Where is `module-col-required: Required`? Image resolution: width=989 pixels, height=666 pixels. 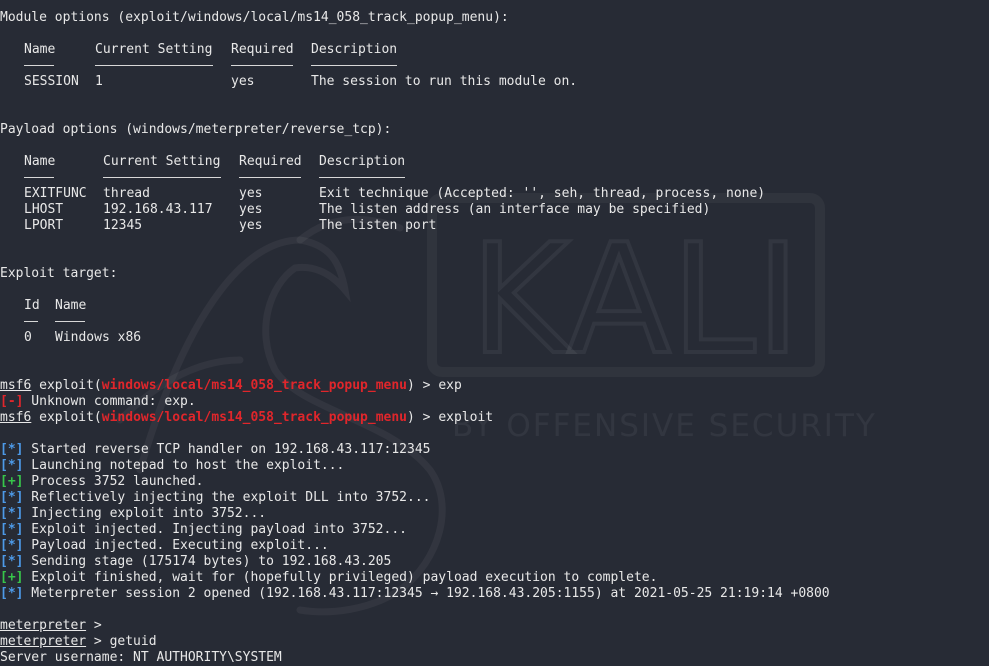
module-col-required: Required is located at coordinates (262, 49).